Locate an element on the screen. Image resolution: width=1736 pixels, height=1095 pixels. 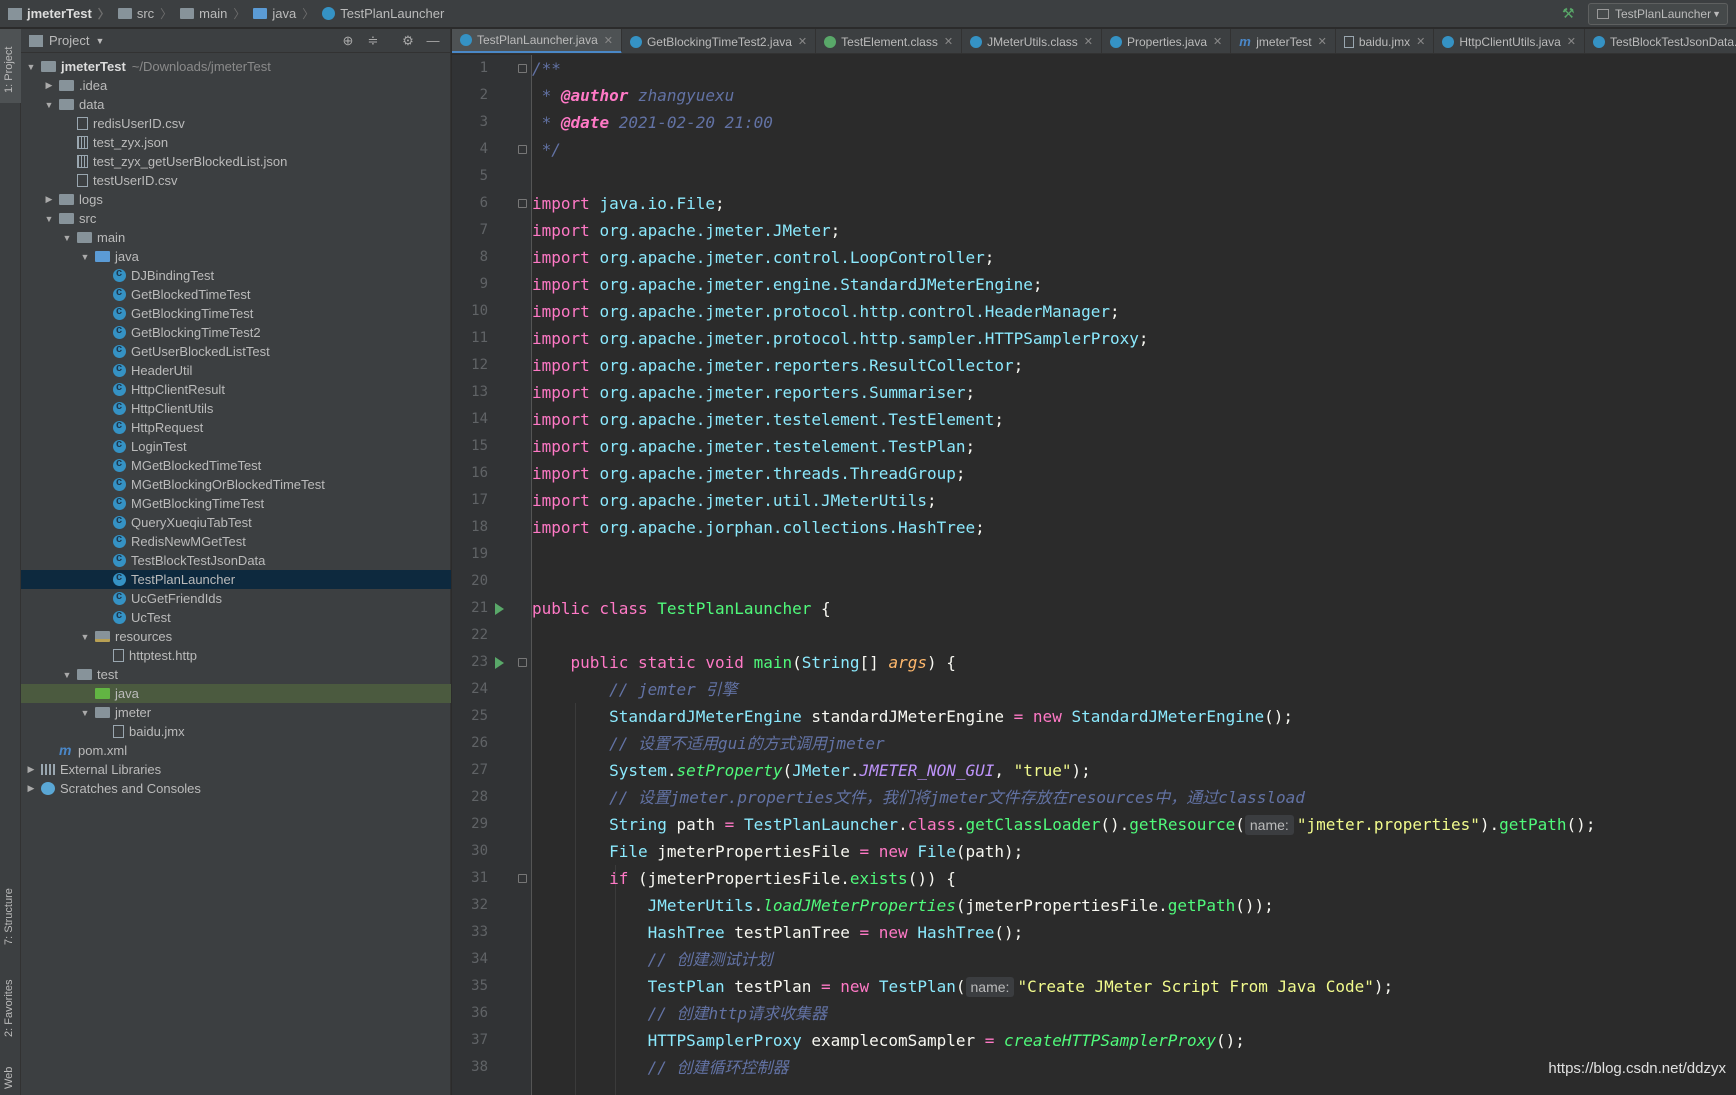
tree-node: ▶ .idea is located at coordinates (236, 85).